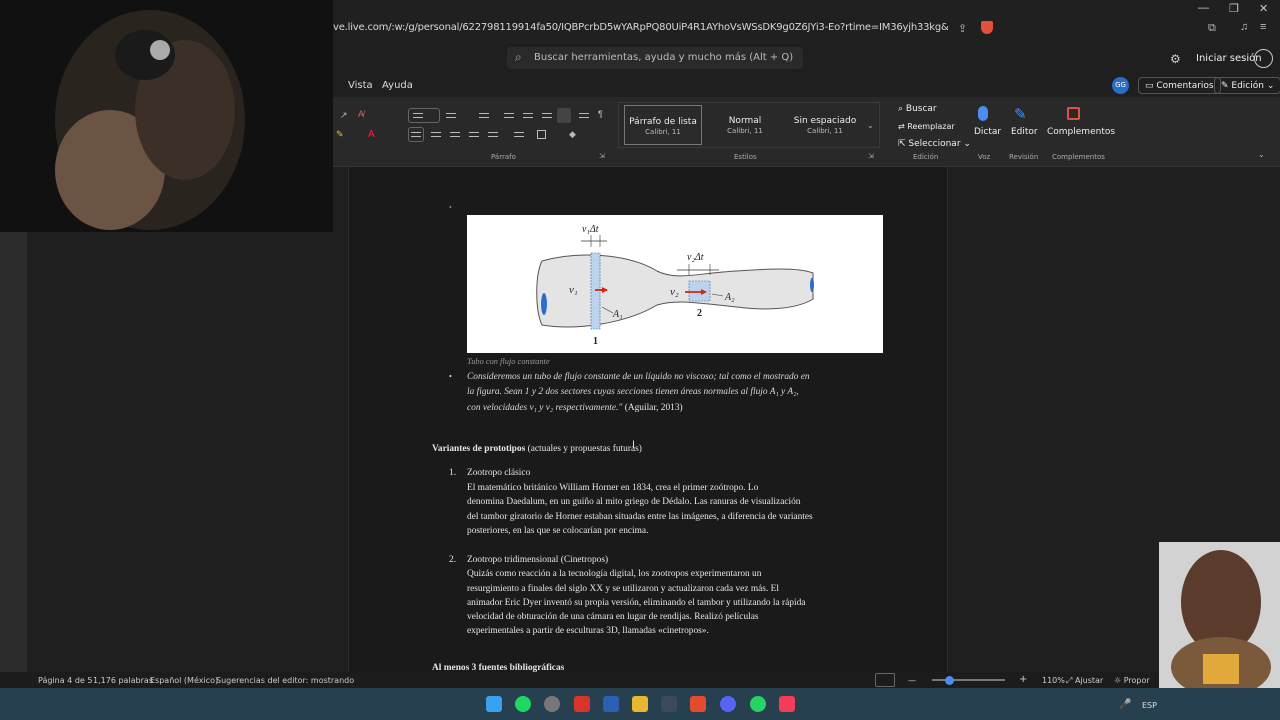 This screenshot has height=720, width=1280. What do you see at coordinates (934, 144) in the screenshot?
I see `select-button: ⇱ Seleccionar ⌄` at bounding box center [934, 144].